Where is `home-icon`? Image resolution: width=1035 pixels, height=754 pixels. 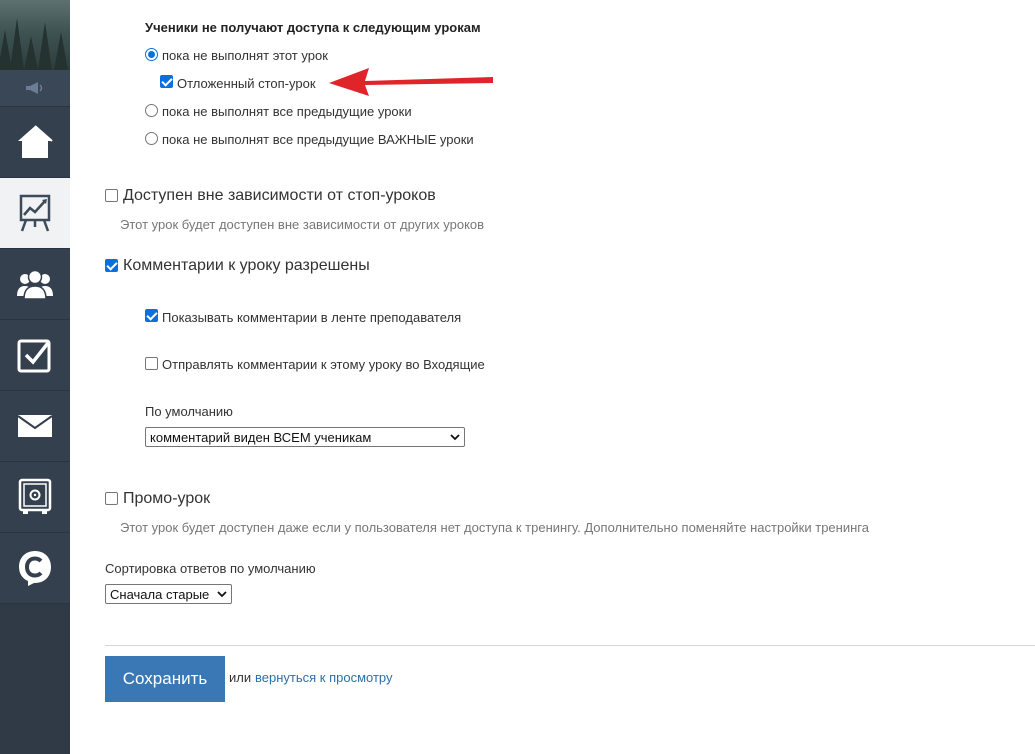
home-icon is located at coordinates (35, 141).